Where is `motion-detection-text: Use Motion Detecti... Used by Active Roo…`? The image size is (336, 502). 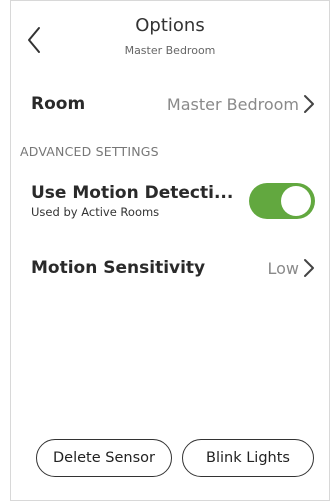 motion-detection-text: Use Motion Detecti... Used by Active Roo… is located at coordinates (132, 201).